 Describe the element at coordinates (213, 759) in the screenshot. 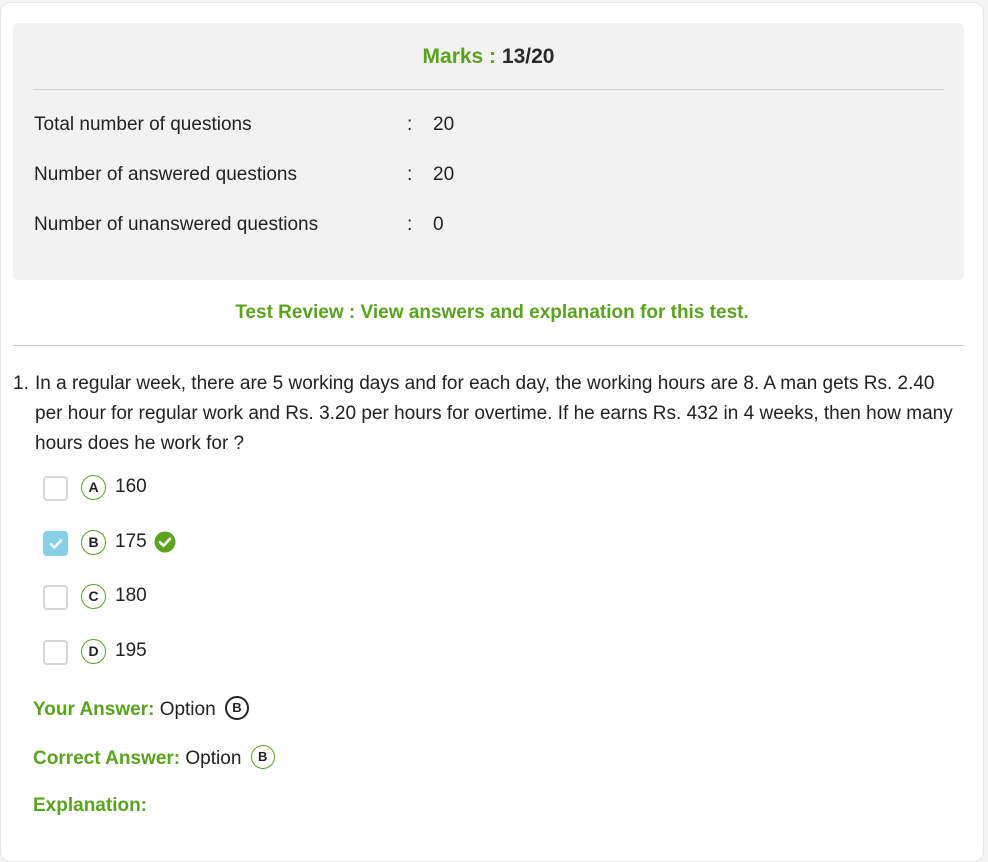

I see `correct-answer-prefix: Option` at that location.